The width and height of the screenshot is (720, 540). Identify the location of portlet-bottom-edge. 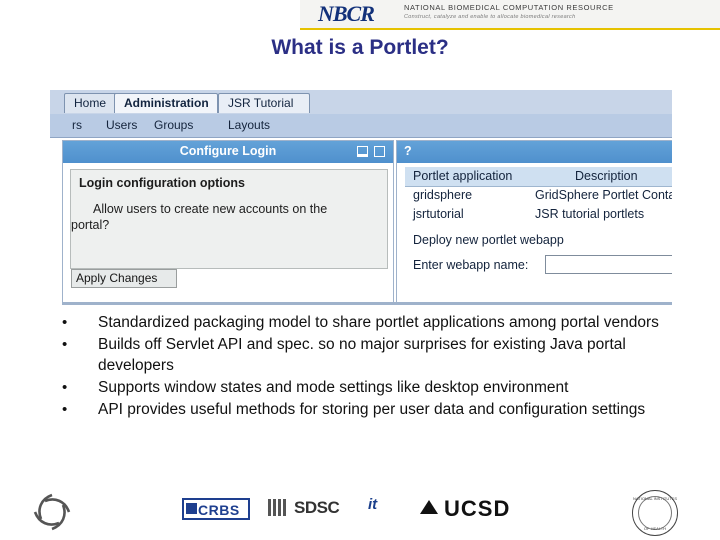
(367, 303).